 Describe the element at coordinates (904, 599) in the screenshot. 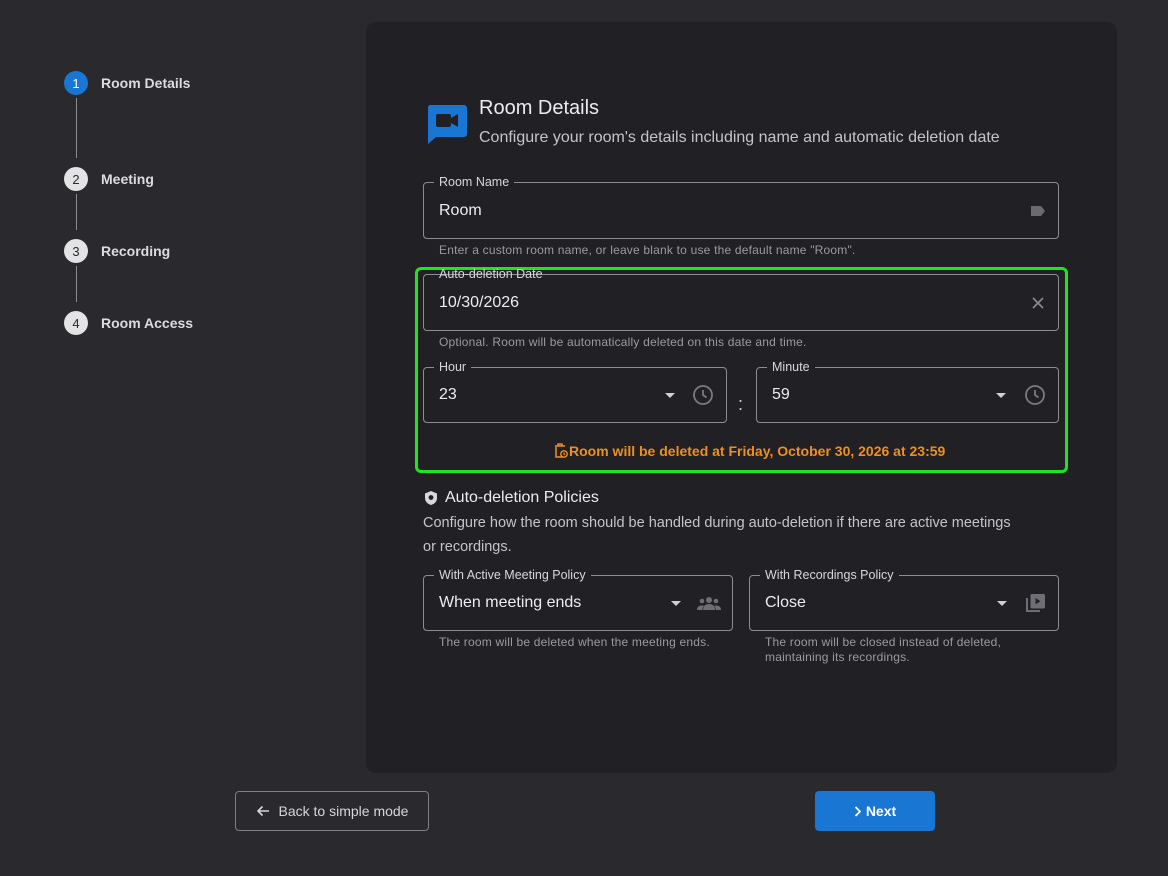

I see `recordings-policy-select: With Recordings Policy Close` at that location.